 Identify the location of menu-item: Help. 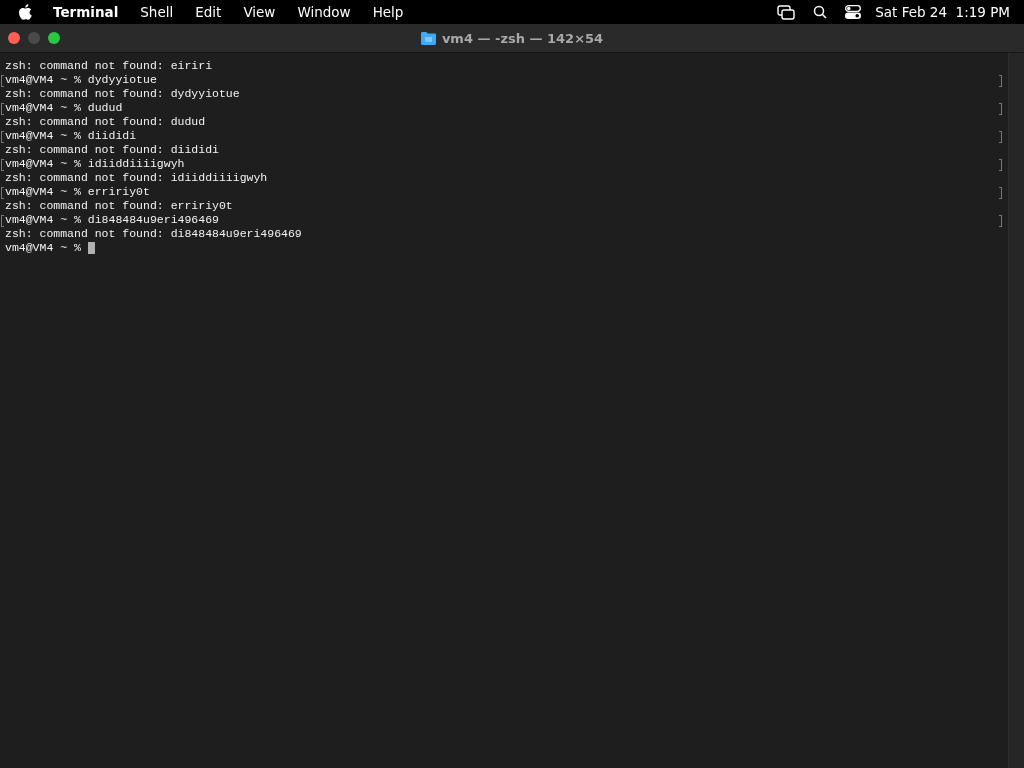
(388, 12).